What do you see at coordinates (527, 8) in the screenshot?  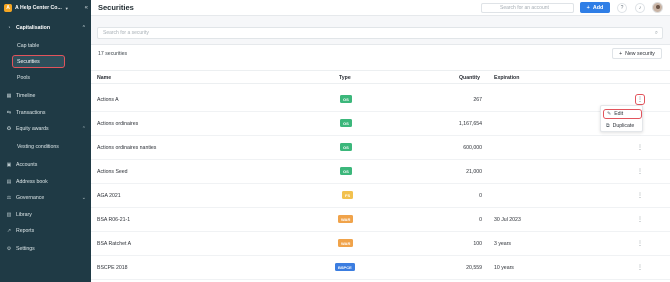 I see `account-search-input: Search for an account` at bounding box center [527, 8].